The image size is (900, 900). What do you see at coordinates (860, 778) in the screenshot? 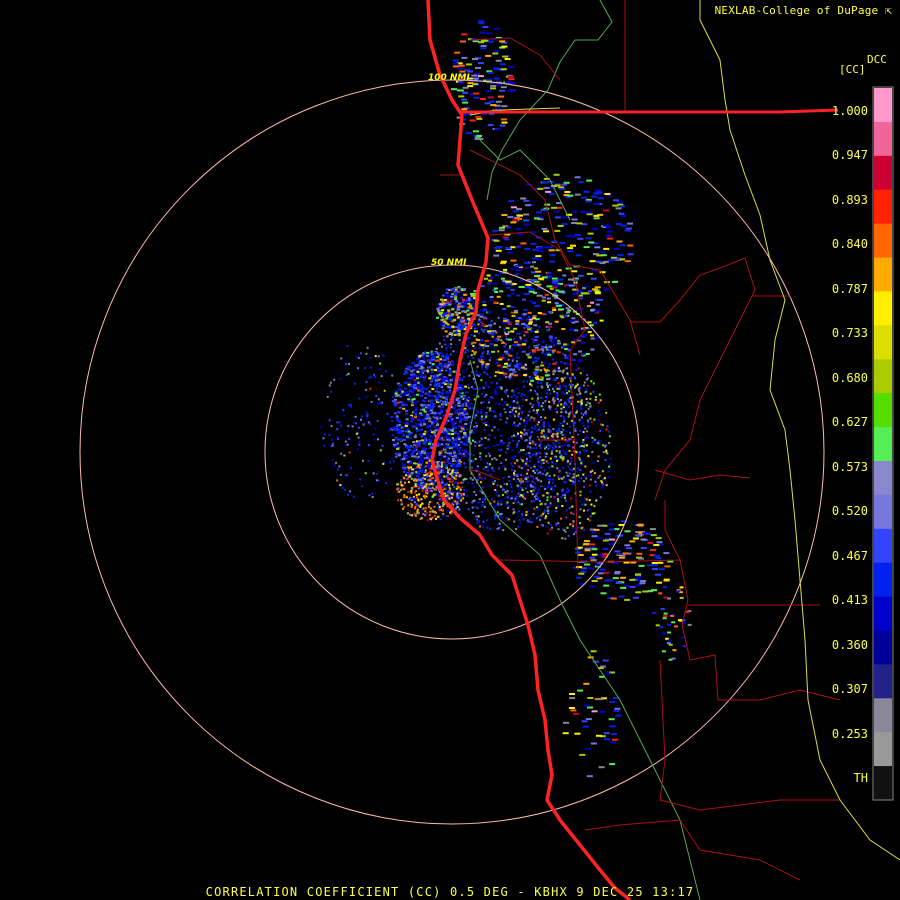
I see `legend-tick-label: TH` at bounding box center [860, 778].